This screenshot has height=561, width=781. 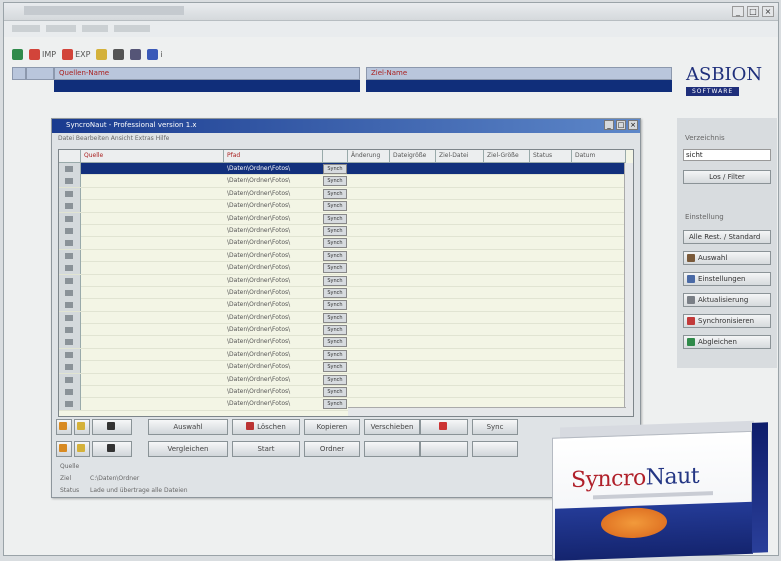 What do you see at coordinates (82, 427) in the screenshot?
I see `folder-button` at bounding box center [82, 427].